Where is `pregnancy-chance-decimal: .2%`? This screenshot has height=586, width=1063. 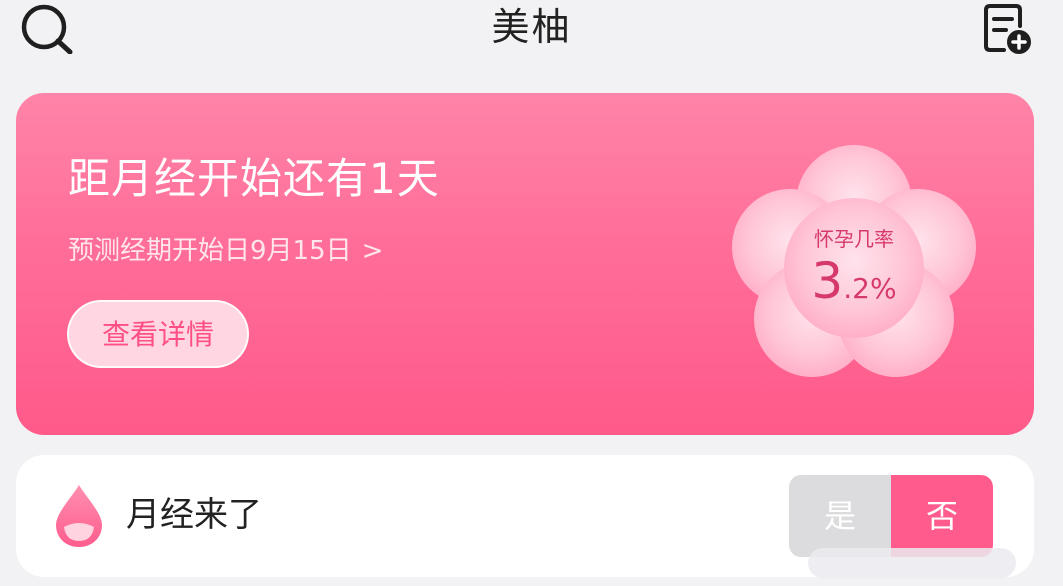
pregnancy-chance-decimal: .2% is located at coordinates (870, 288).